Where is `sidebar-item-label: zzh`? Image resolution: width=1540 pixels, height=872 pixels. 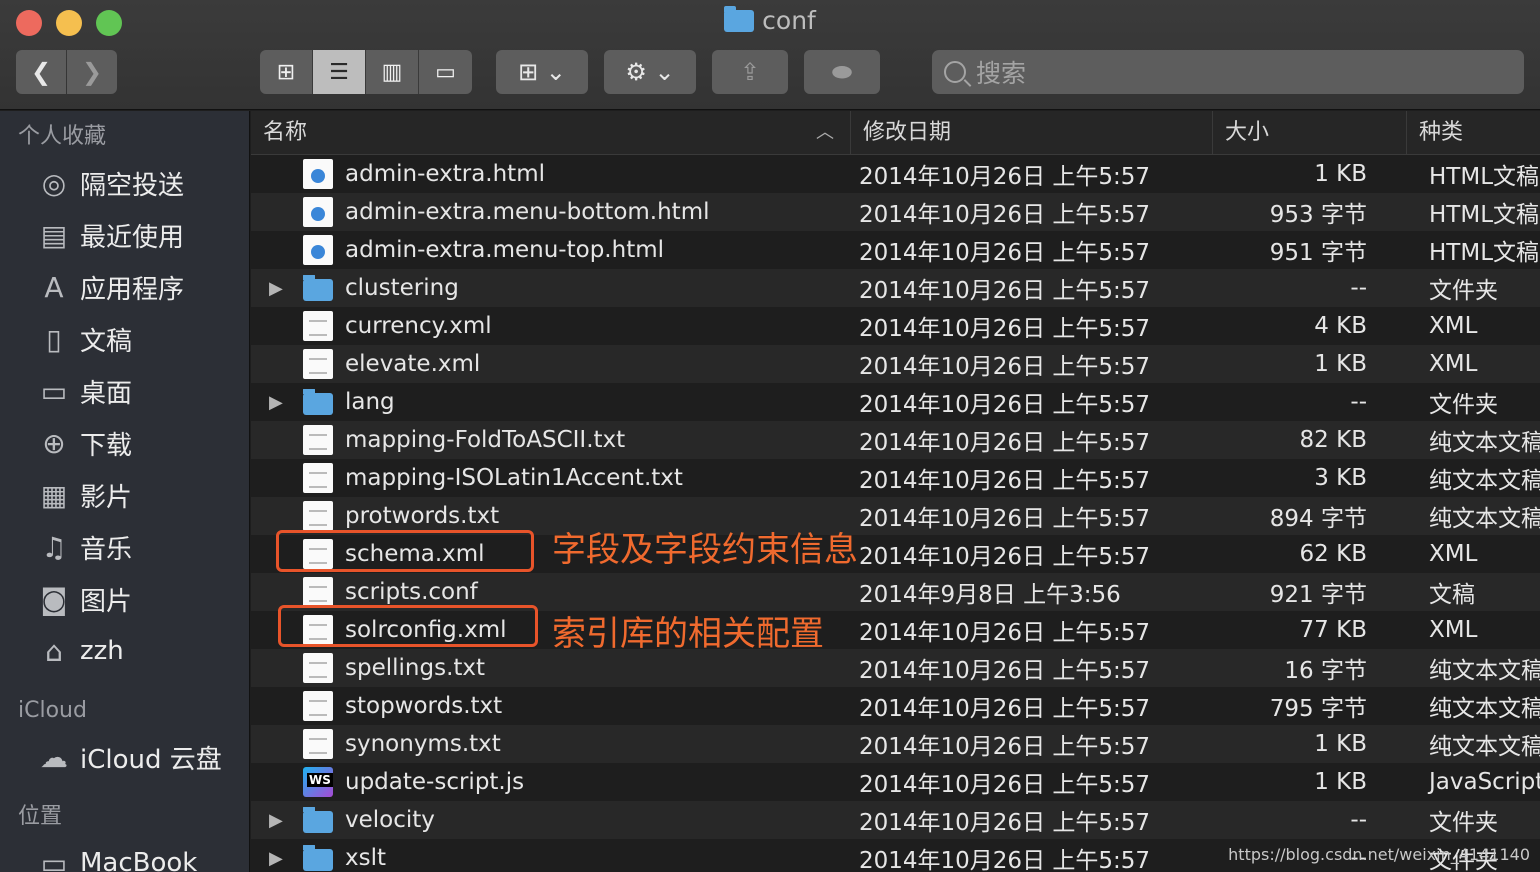
sidebar-item-label: zzh is located at coordinates (102, 651).